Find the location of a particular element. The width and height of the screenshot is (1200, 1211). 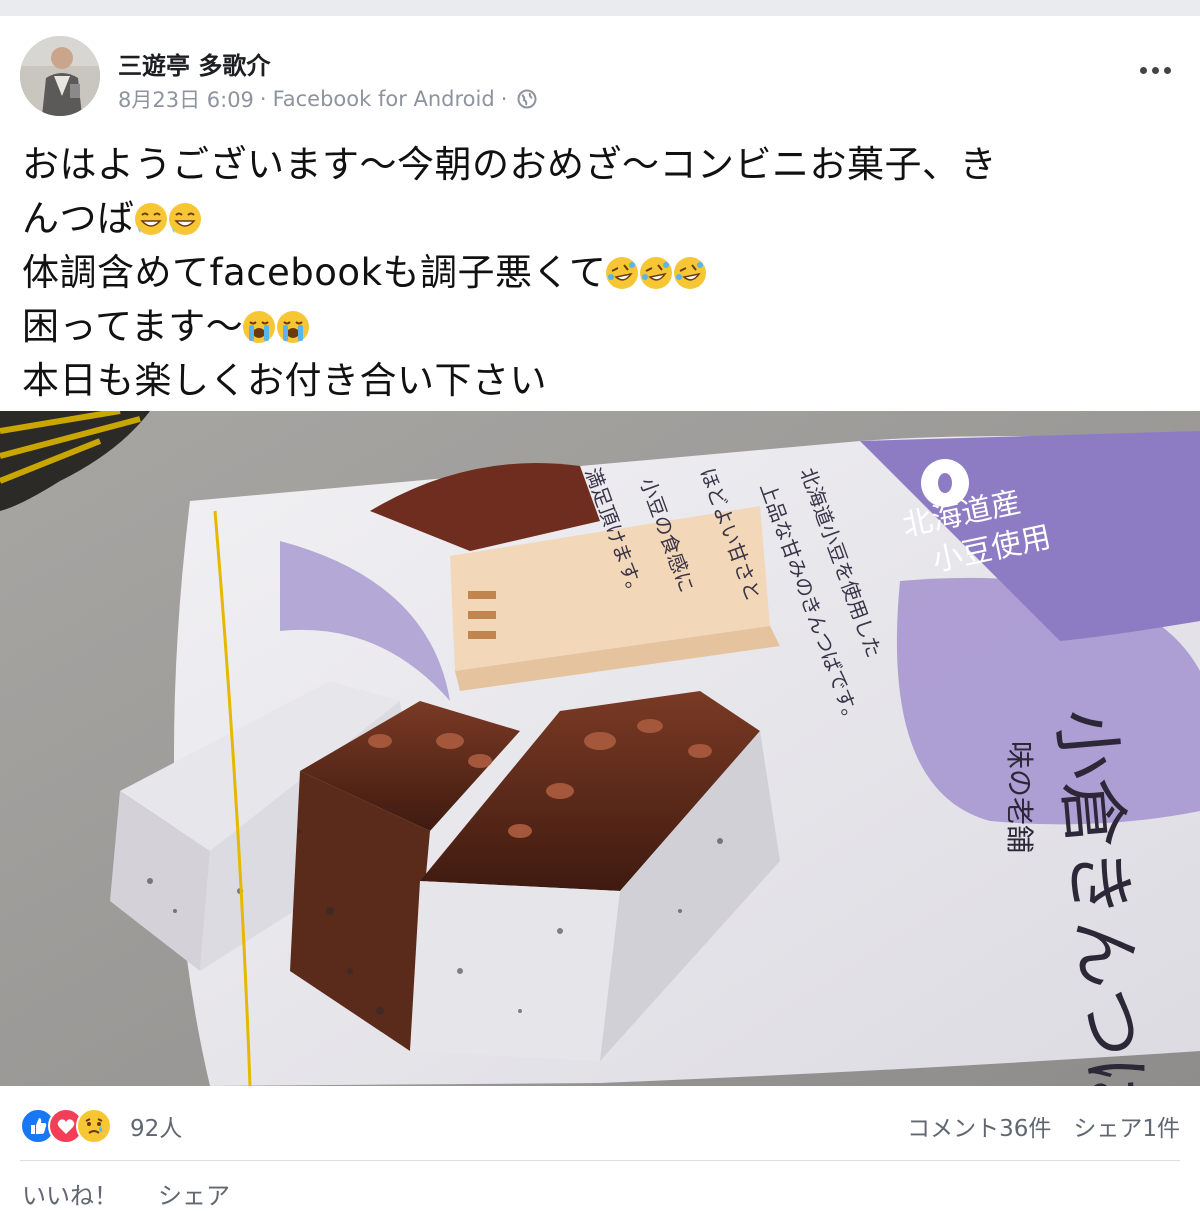

post-line-text: んつば is located at coordinates (78, 218).